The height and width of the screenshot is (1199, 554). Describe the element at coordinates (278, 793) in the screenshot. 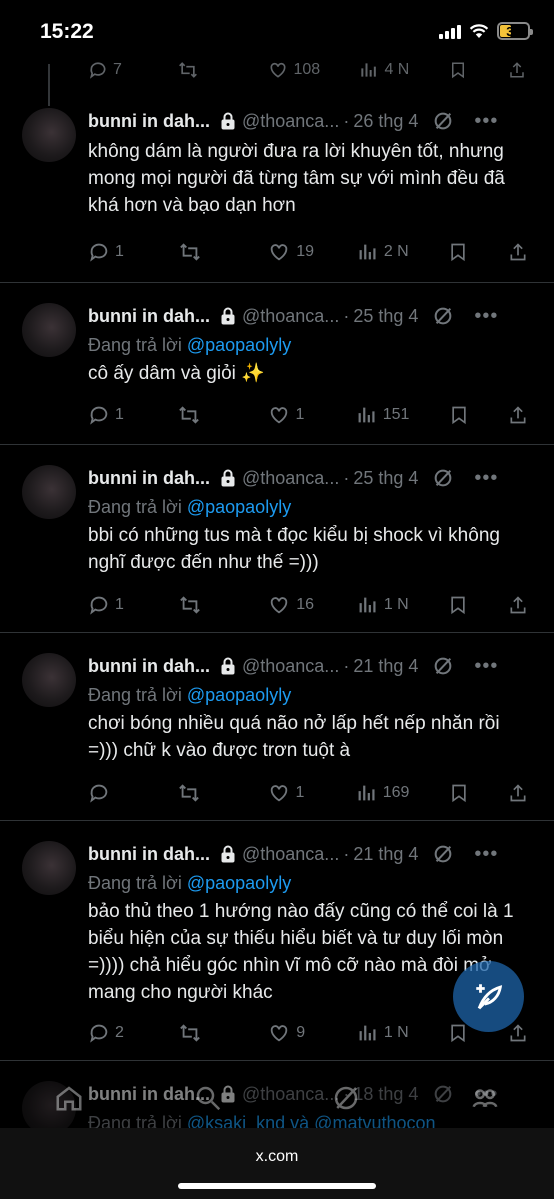

I see `heart-icon` at that location.